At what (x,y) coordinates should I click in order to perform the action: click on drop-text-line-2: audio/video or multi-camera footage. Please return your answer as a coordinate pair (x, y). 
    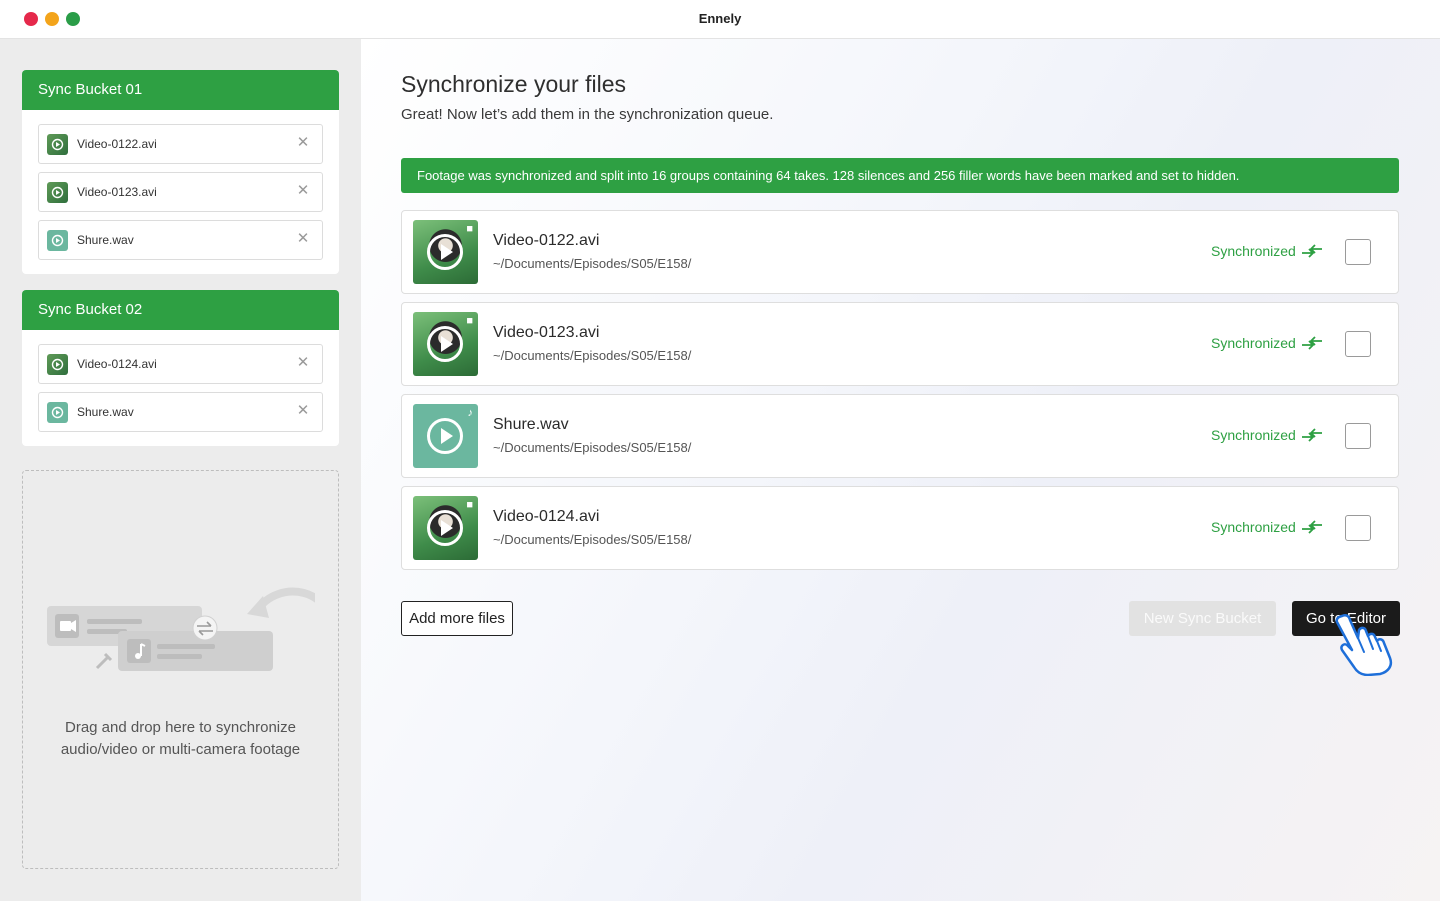
    Looking at the image, I should click on (180, 749).